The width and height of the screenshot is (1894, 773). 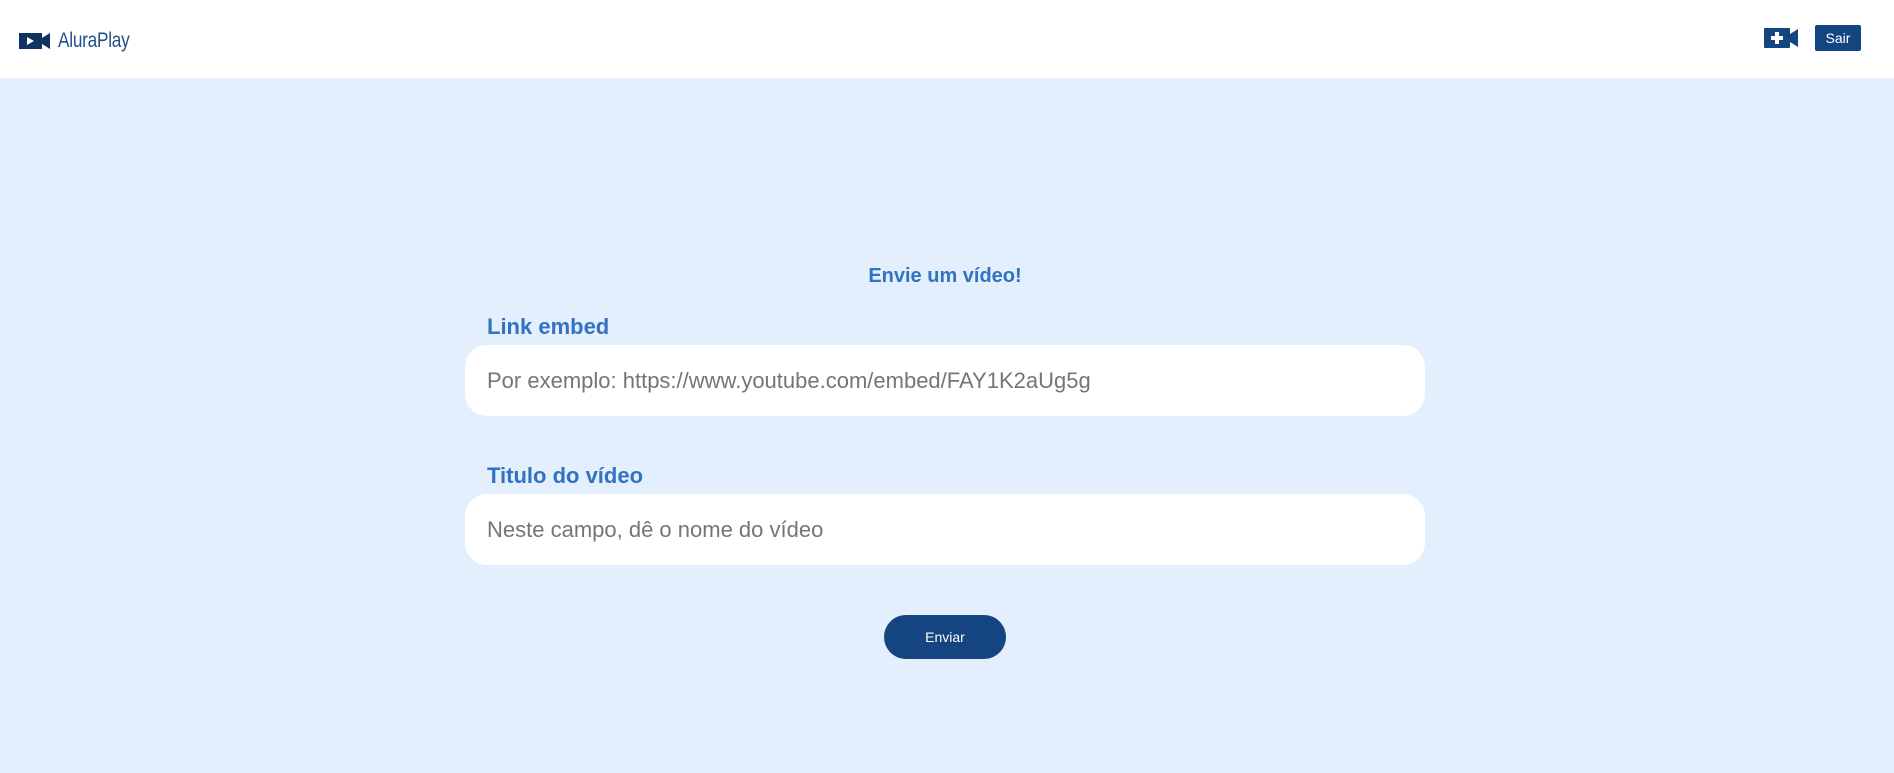 I want to click on page-title: Envie um vídeo!, so click(x=945, y=276).